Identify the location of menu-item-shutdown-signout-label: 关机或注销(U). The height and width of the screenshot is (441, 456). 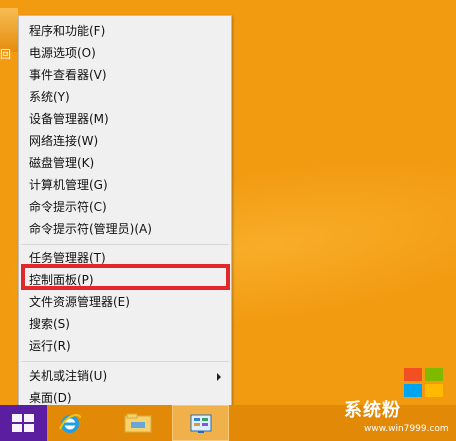
(68, 376).